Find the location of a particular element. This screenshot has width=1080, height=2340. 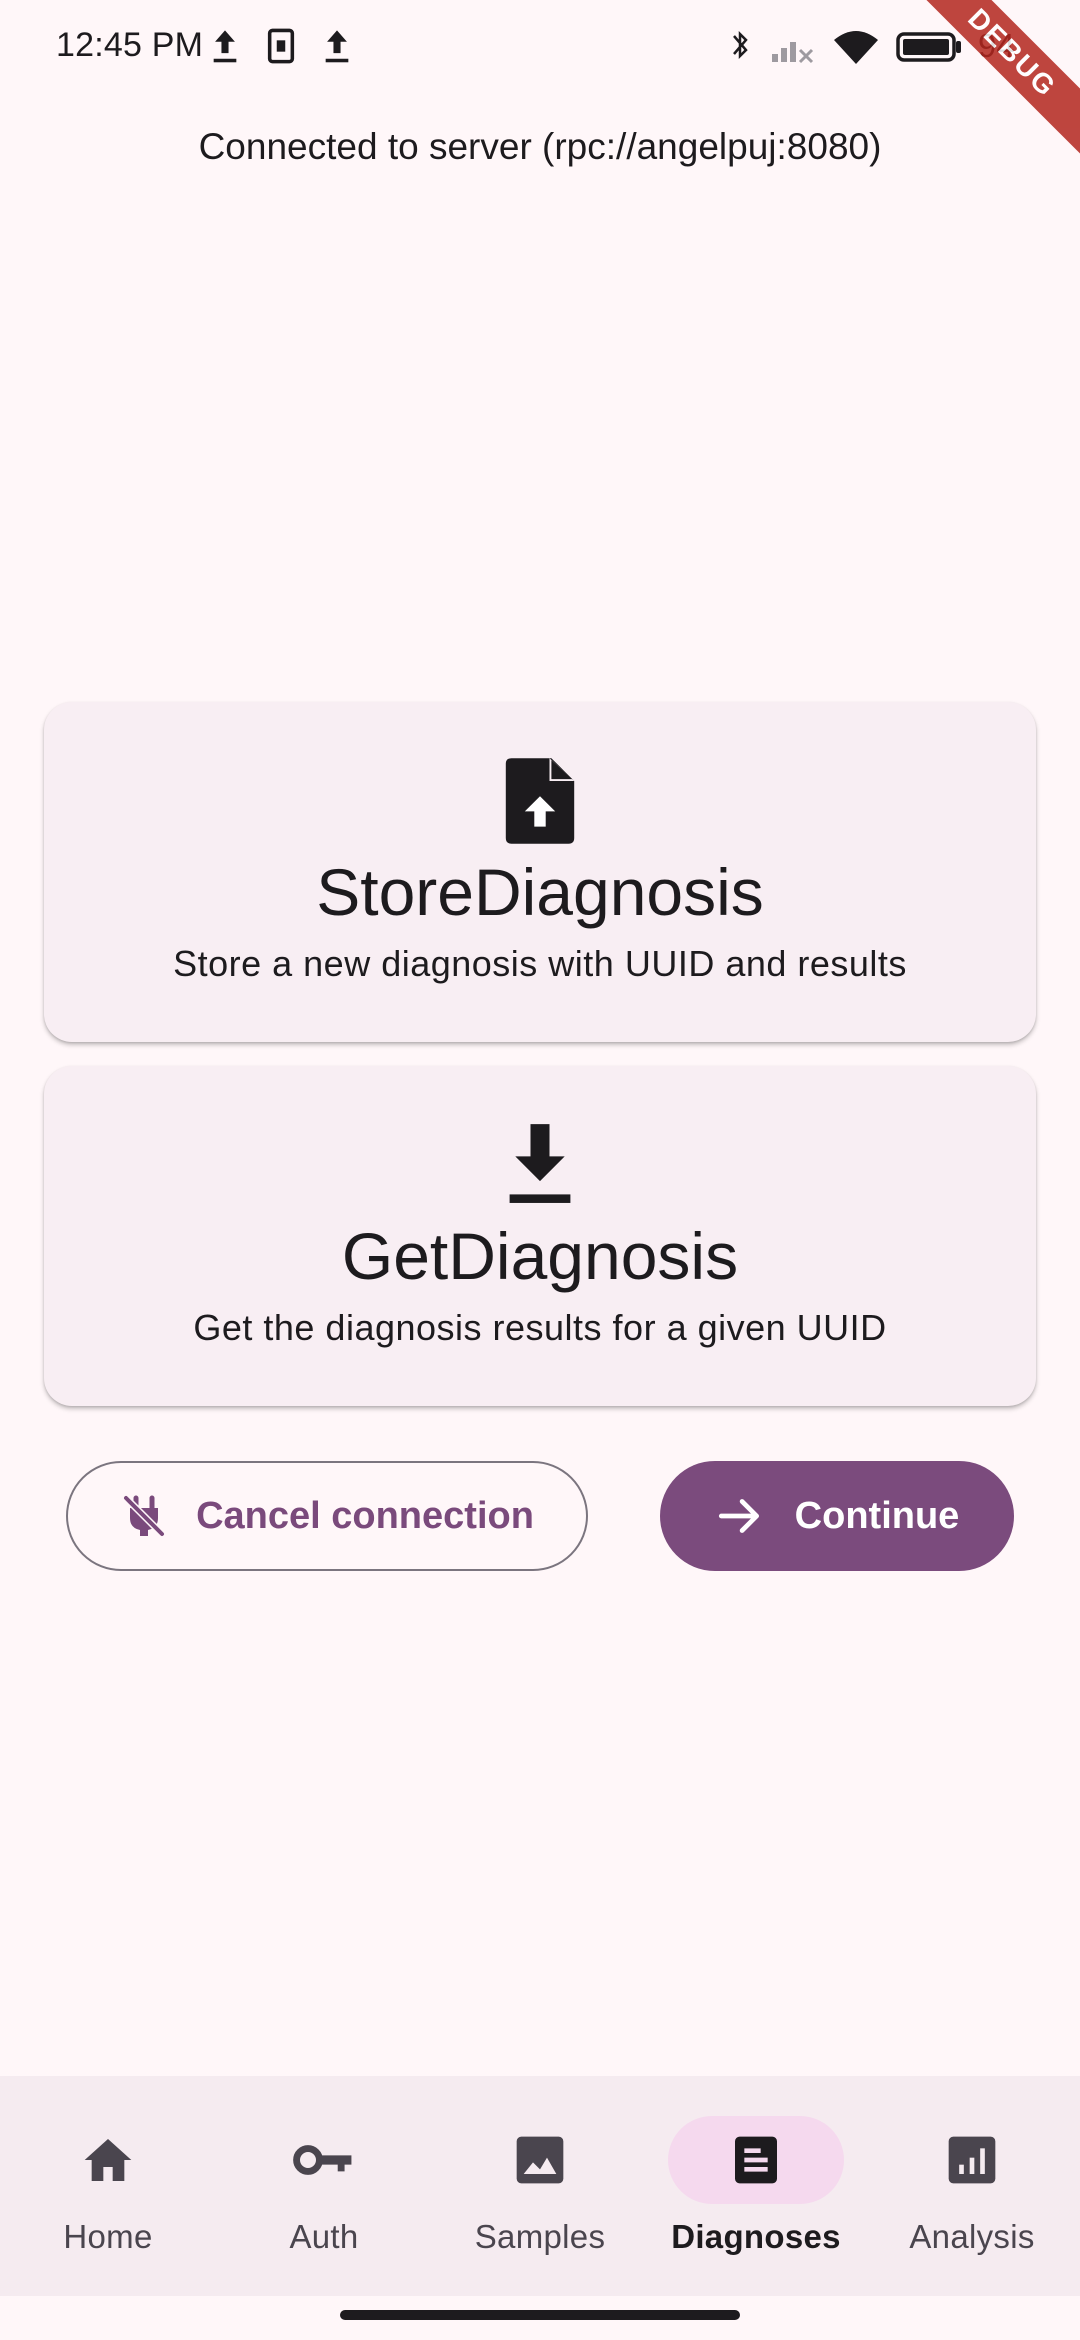

article-icon is located at coordinates (756, 2160).